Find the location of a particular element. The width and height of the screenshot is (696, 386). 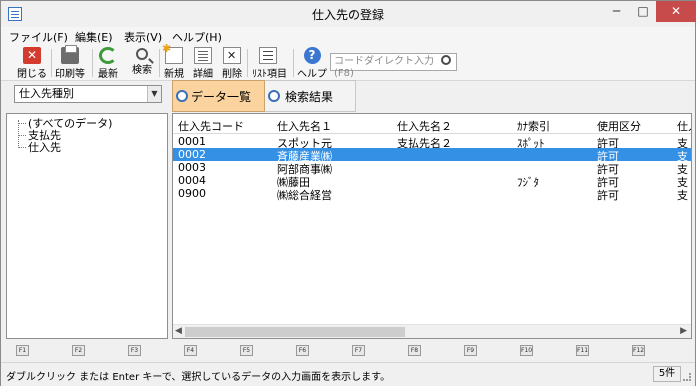

category-select-value: 仕入先種別 is located at coordinates (46, 93).